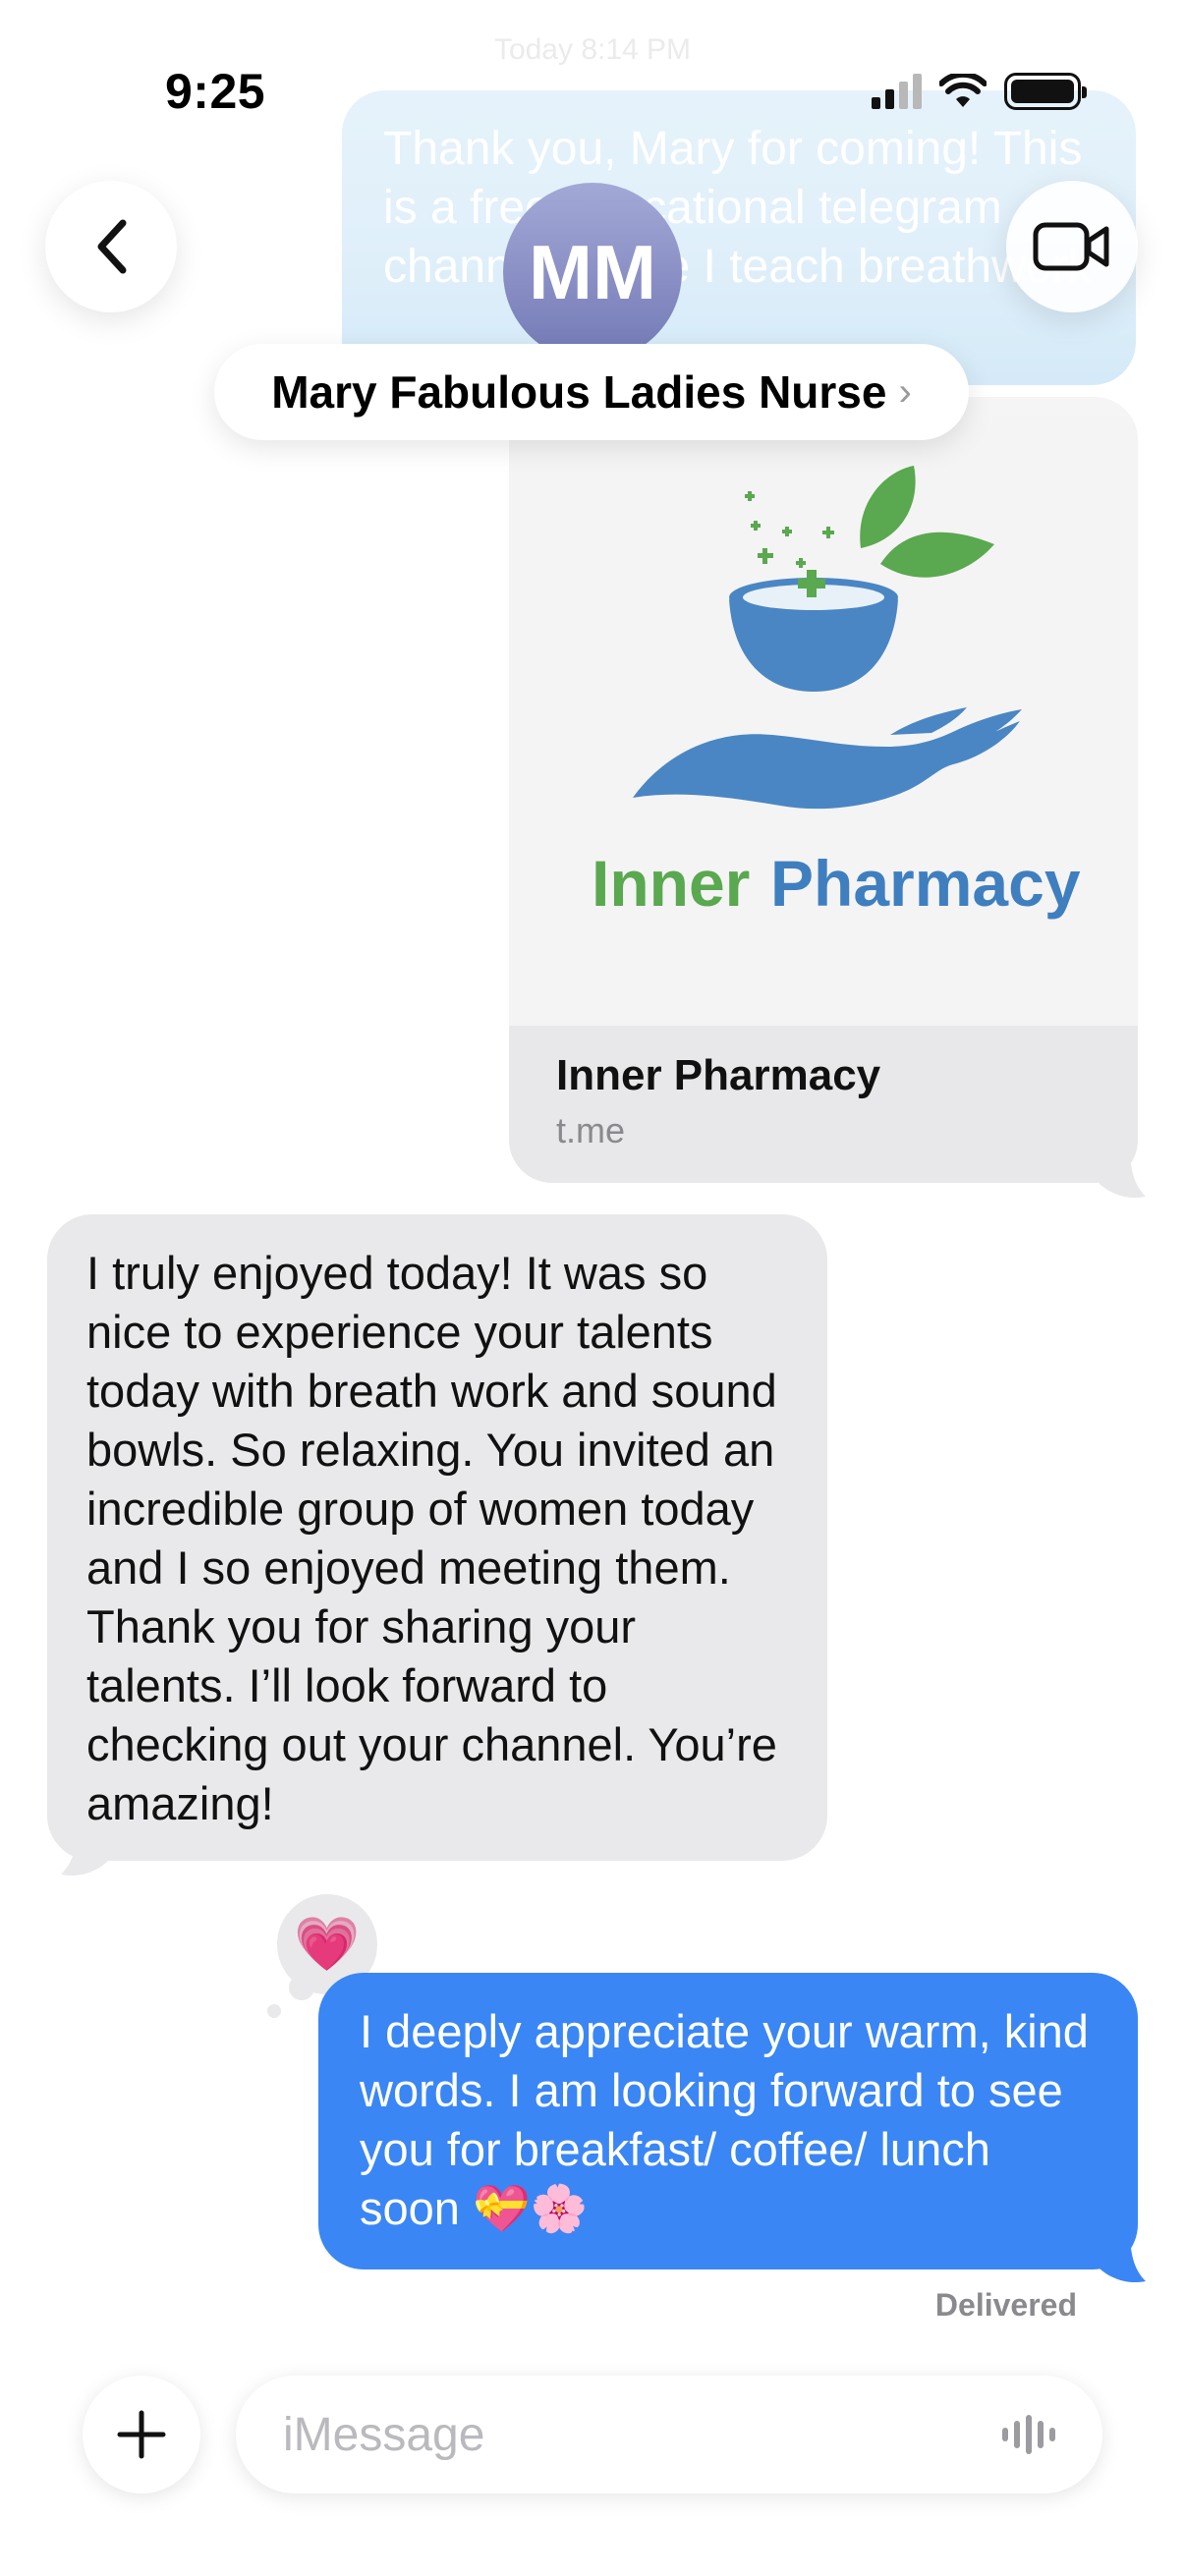  What do you see at coordinates (274, 2011) in the screenshot?
I see `tapback-dot` at bounding box center [274, 2011].